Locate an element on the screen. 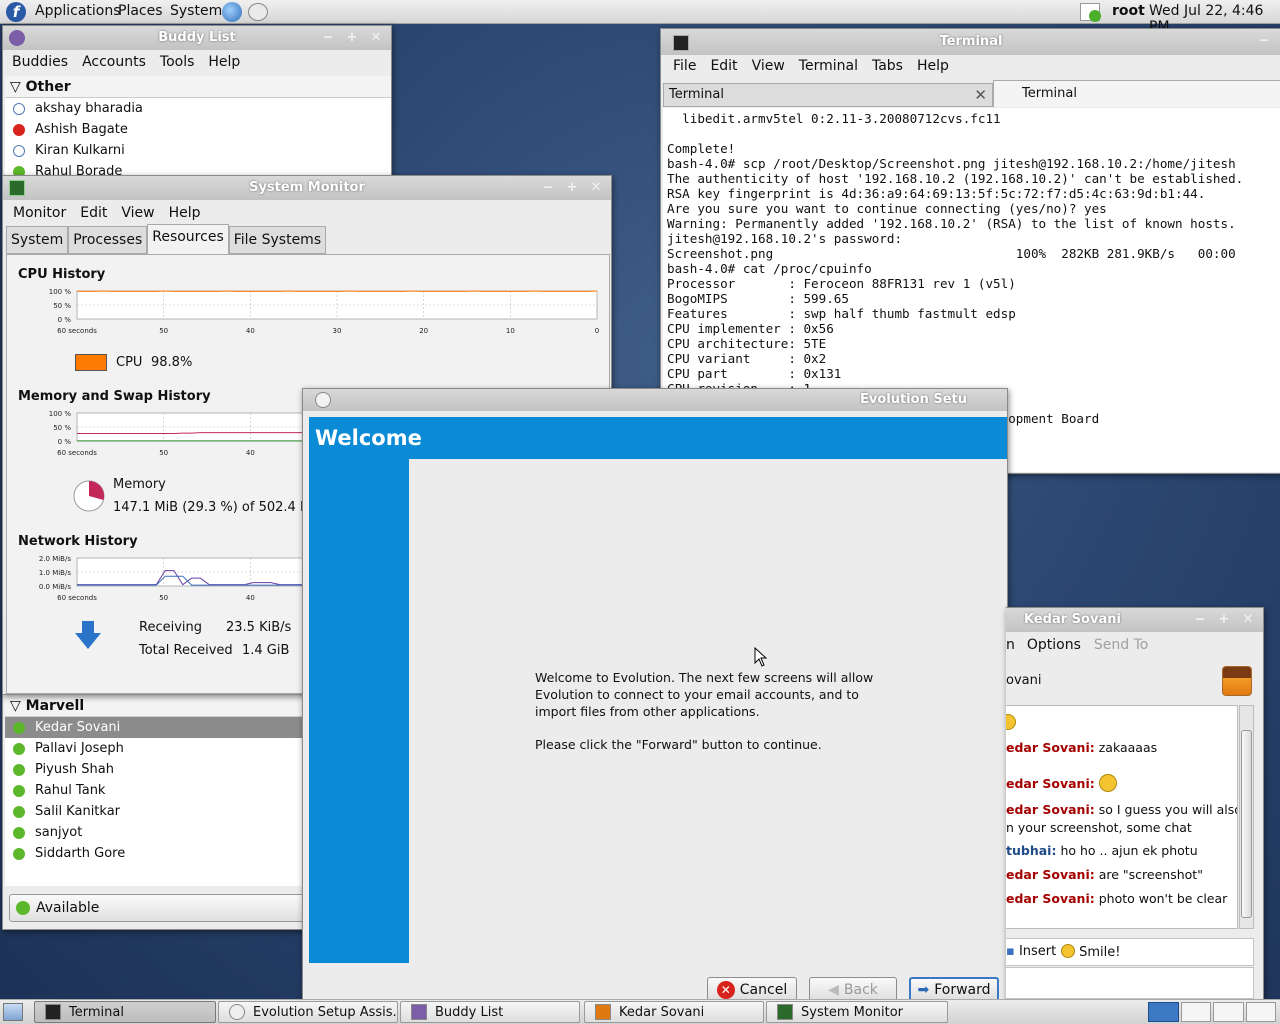  buddy-list-titlebar: Buddy List ‒ + ✕ is located at coordinates (197, 38).